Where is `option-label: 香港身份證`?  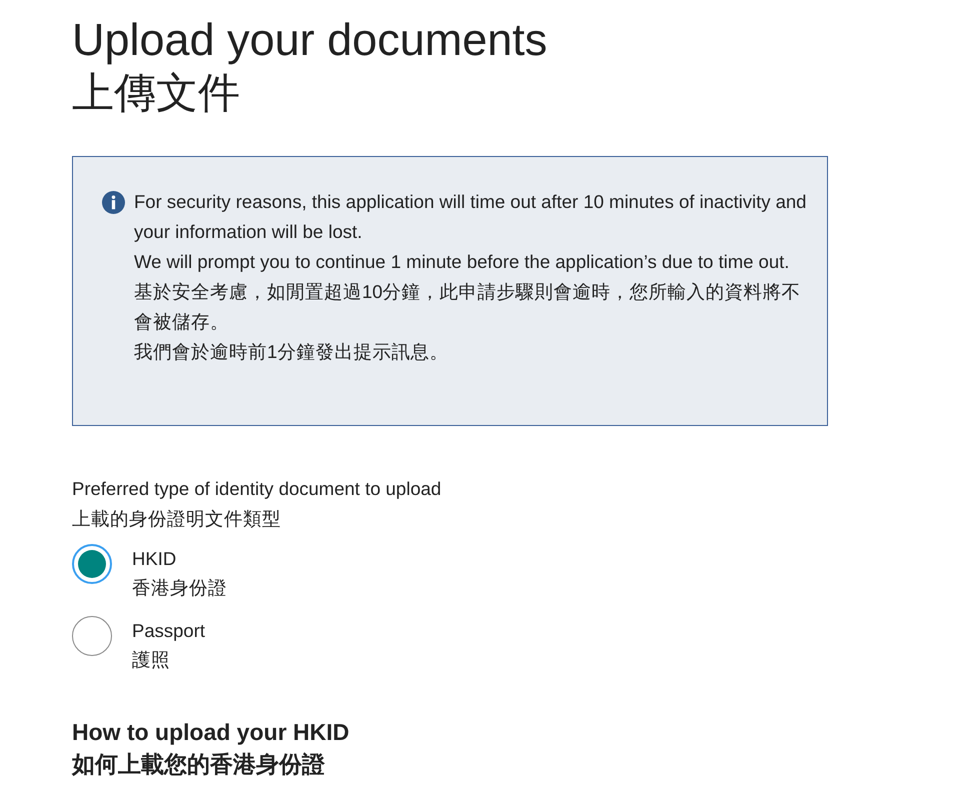 option-label: 香港身份證 is located at coordinates (179, 588).